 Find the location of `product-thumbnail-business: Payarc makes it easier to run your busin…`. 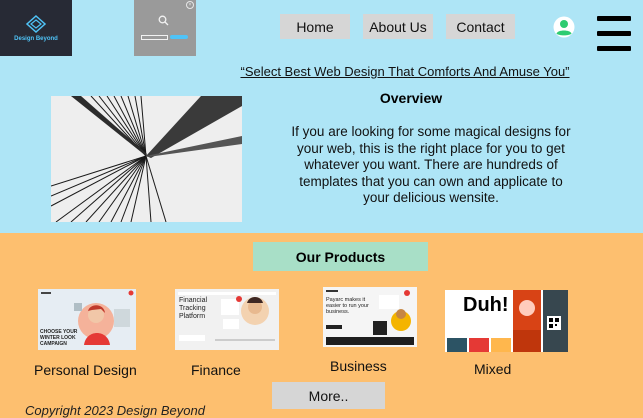

product-thumbnail-business: Payarc makes it easier to run your busin… is located at coordinates (370, 317).